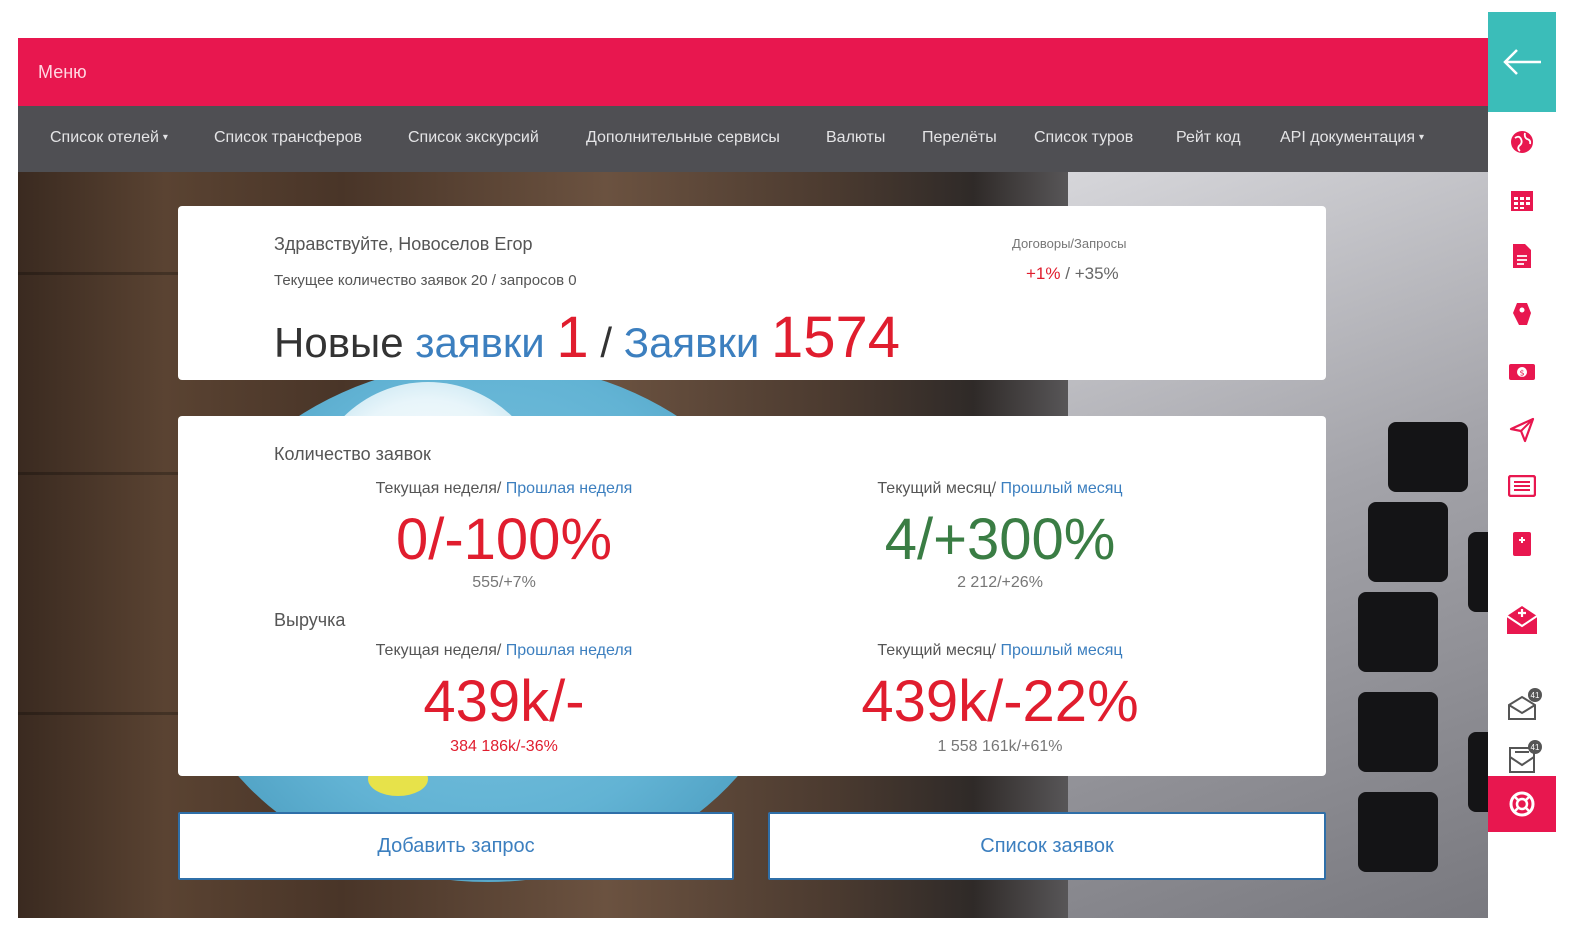 This screenshot has height=939, width=1570. Describe the element at coordinates (1000, 582) in the screenshot. I see `count-month-sub: 2 212/+26%` at that location.